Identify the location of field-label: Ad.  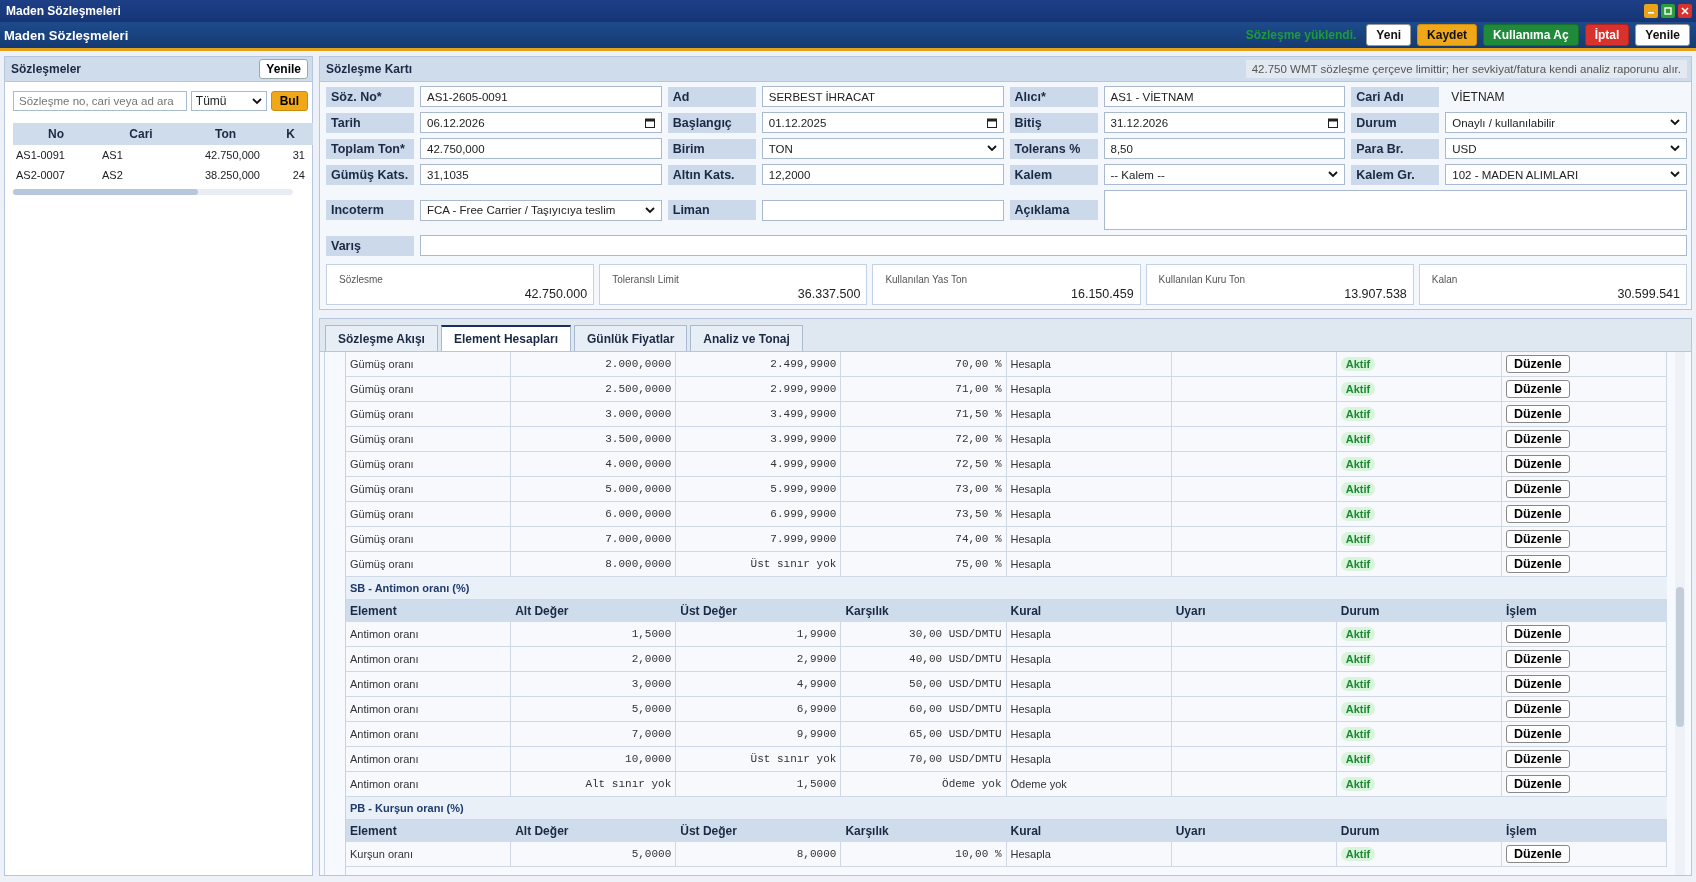
(711, 96).